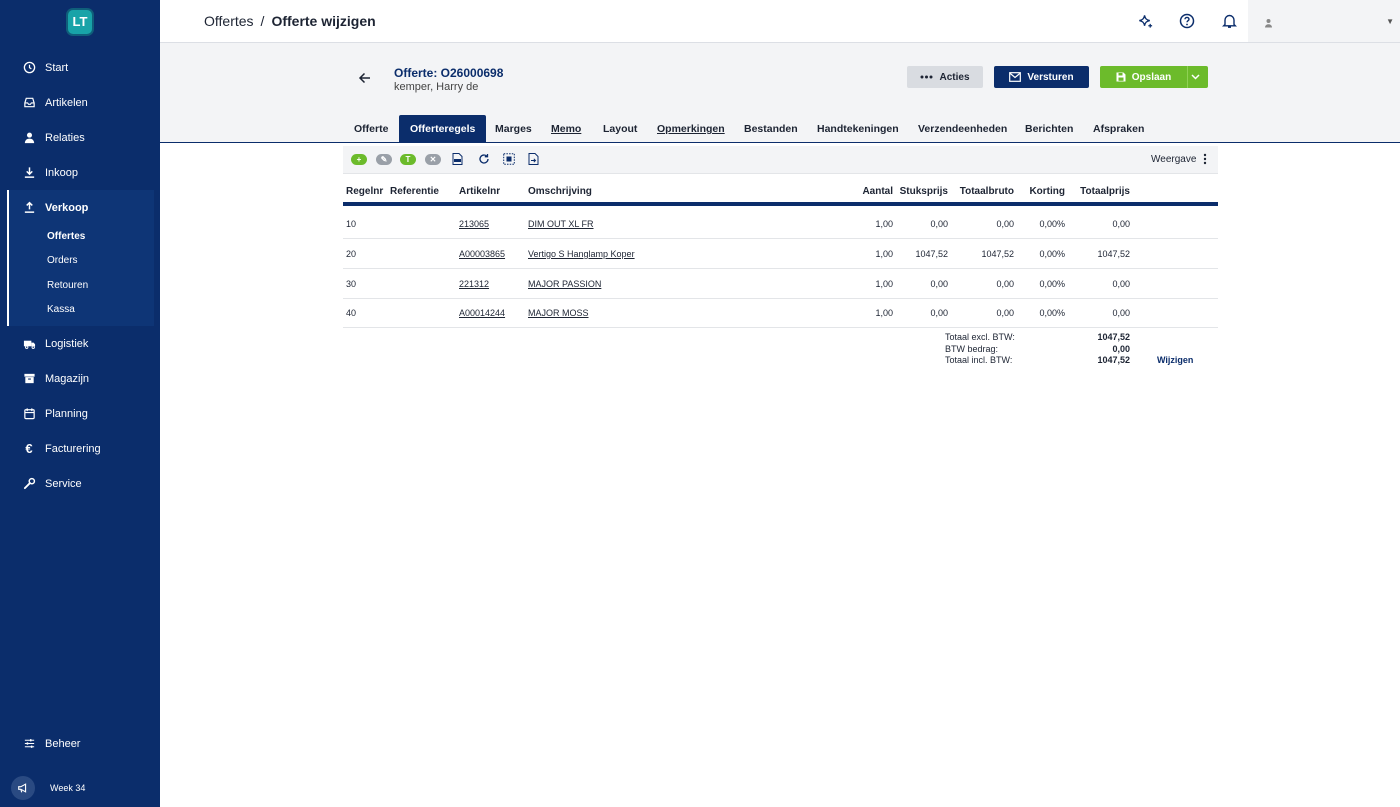 Image resolution: width=1400 pixels, height=807 pixels. Describe the element at coordinates (80, 172) in the screenshot. I see `sidebar-item-inkoop: Inkoop` at that location.